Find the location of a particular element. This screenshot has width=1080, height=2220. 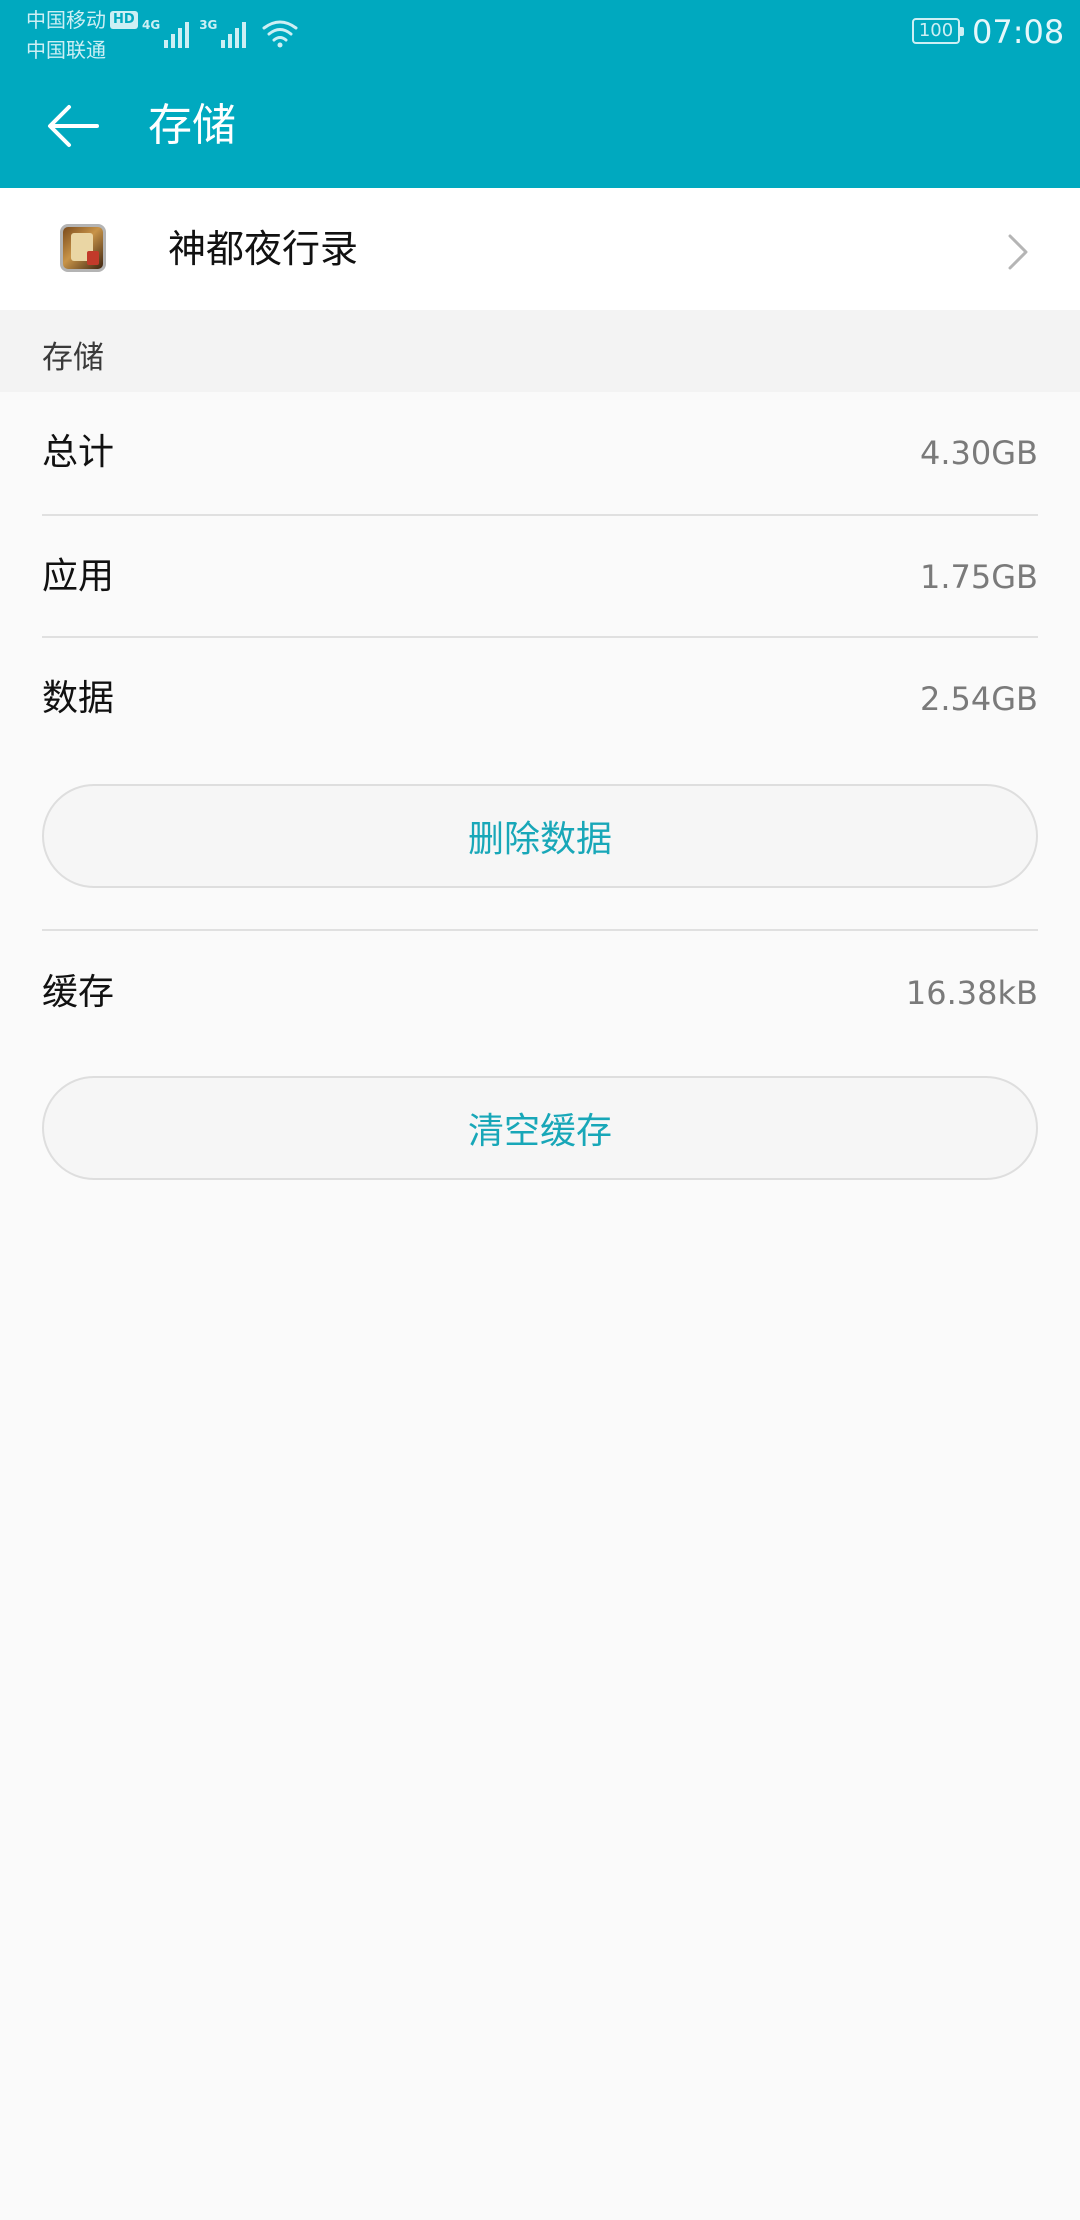

divider is located at coordinates (540, 930).